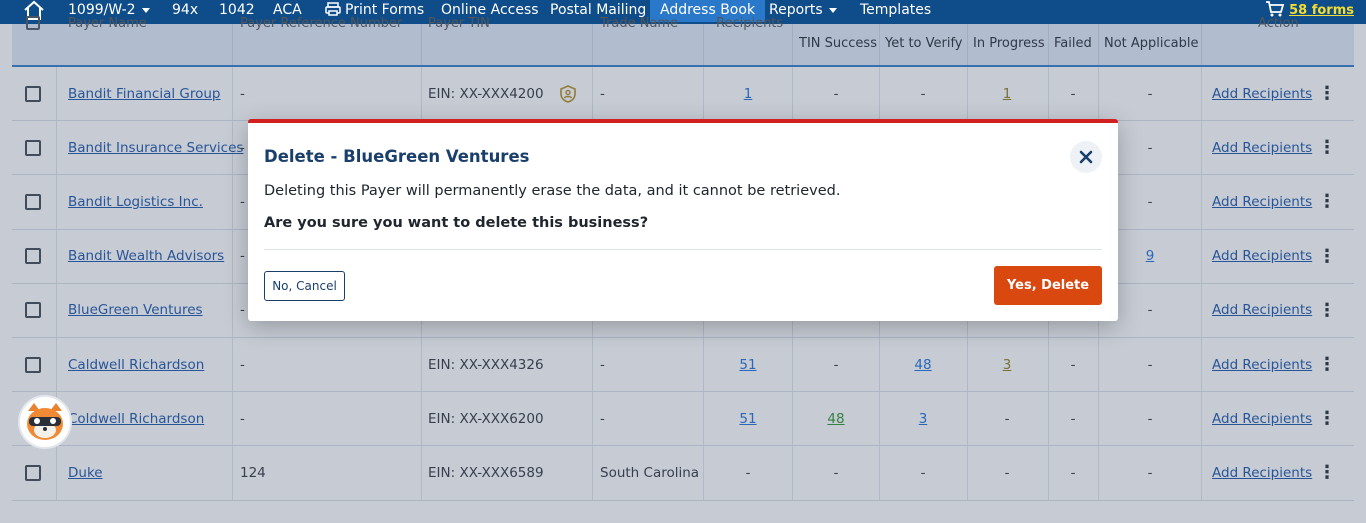 This screenshot has height=523, width=1366. I want to click on close-icon, so click(1086, 157).